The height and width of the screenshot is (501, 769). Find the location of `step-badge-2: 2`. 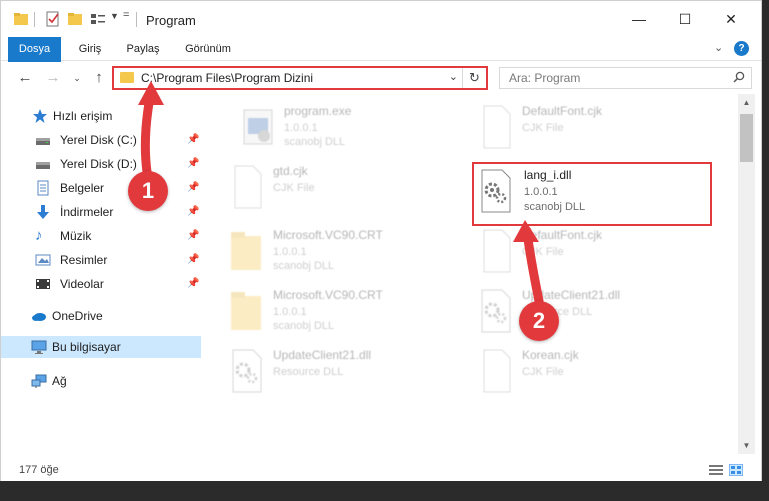

step-badge-2: 2 is located at coordinates (539, 321).